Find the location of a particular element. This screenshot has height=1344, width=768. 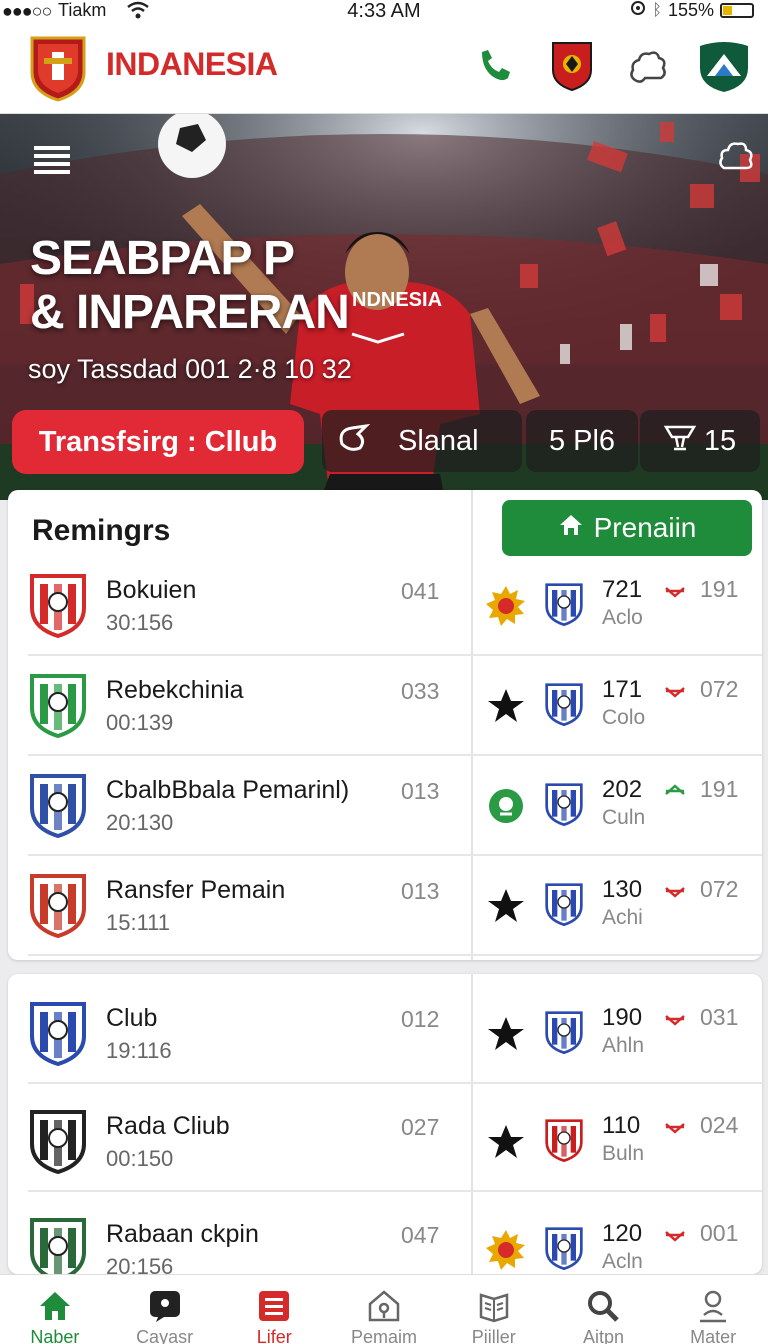

stat-label: Aclo is located at coordinates (622, 617).